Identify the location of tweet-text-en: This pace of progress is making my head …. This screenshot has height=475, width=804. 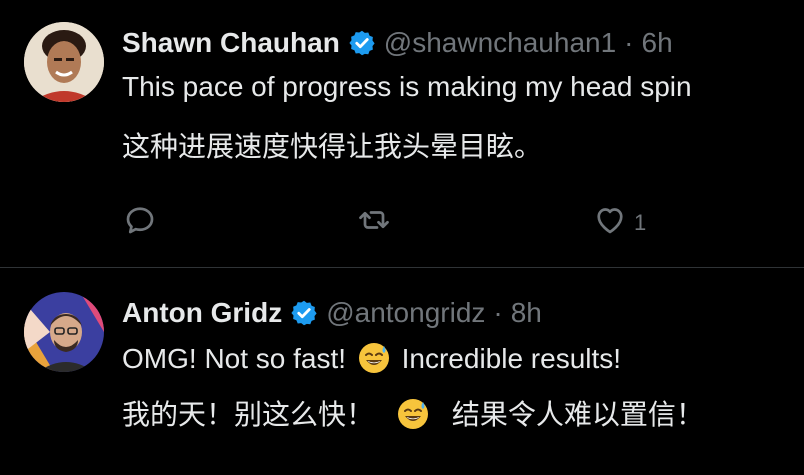
(407, 86).